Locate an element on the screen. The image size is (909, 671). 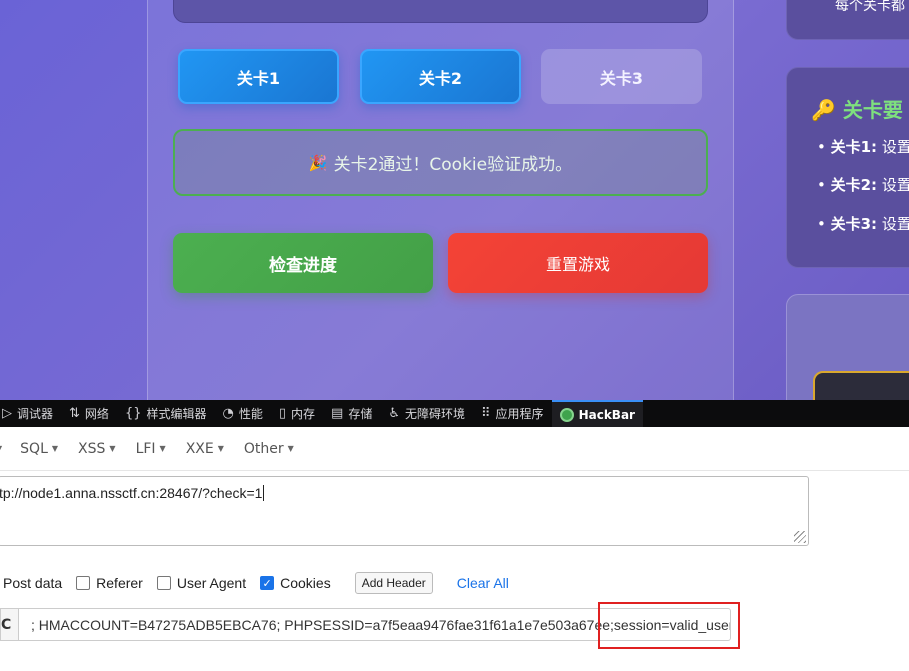
tab-network: ⇅ 网络 is located at coordinates (89, 413).